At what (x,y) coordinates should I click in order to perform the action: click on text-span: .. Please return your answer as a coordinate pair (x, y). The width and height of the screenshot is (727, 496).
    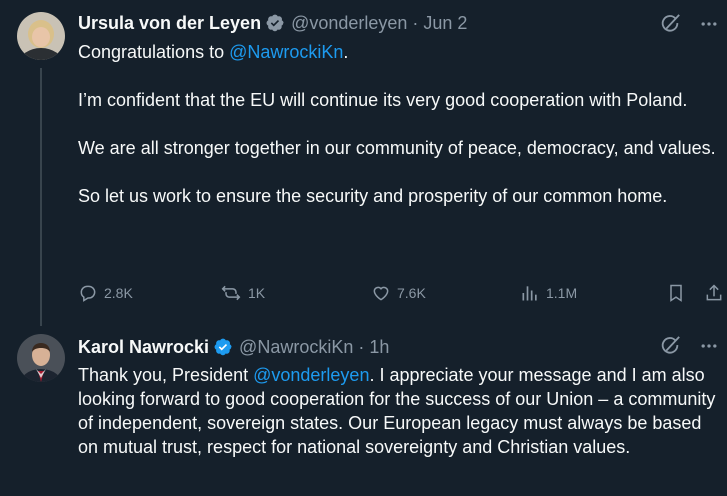
    Looking at the image, I should click on (346, 52).